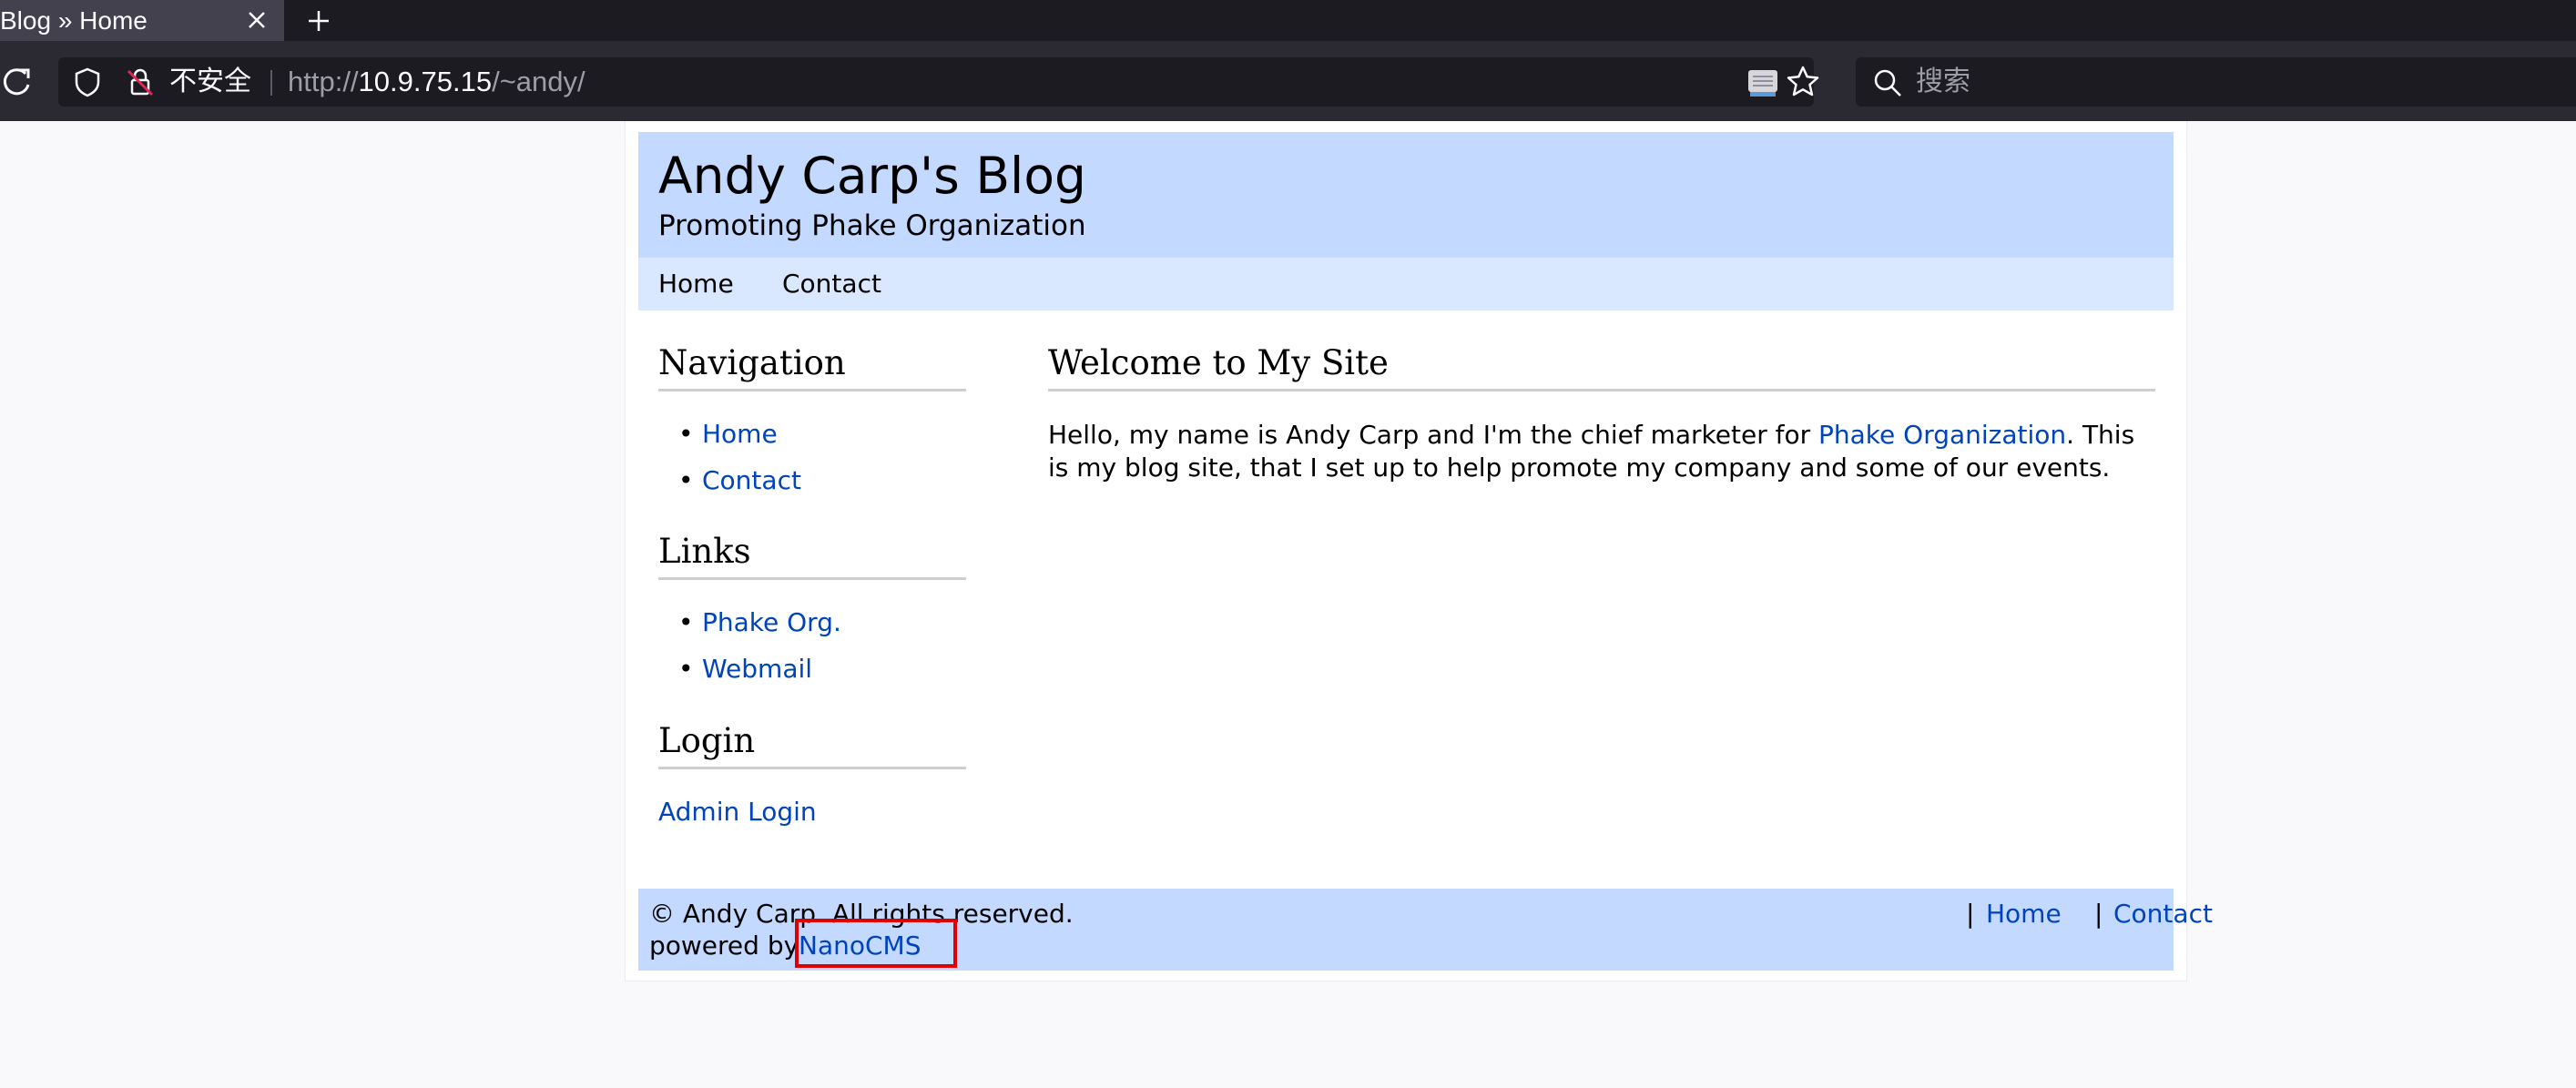 This screenshot has width=2576, height=1088. Describe the element at coordinates (1942, 435) in the screenshot. I see `phake-organization-link: Phake Organization` at that location.